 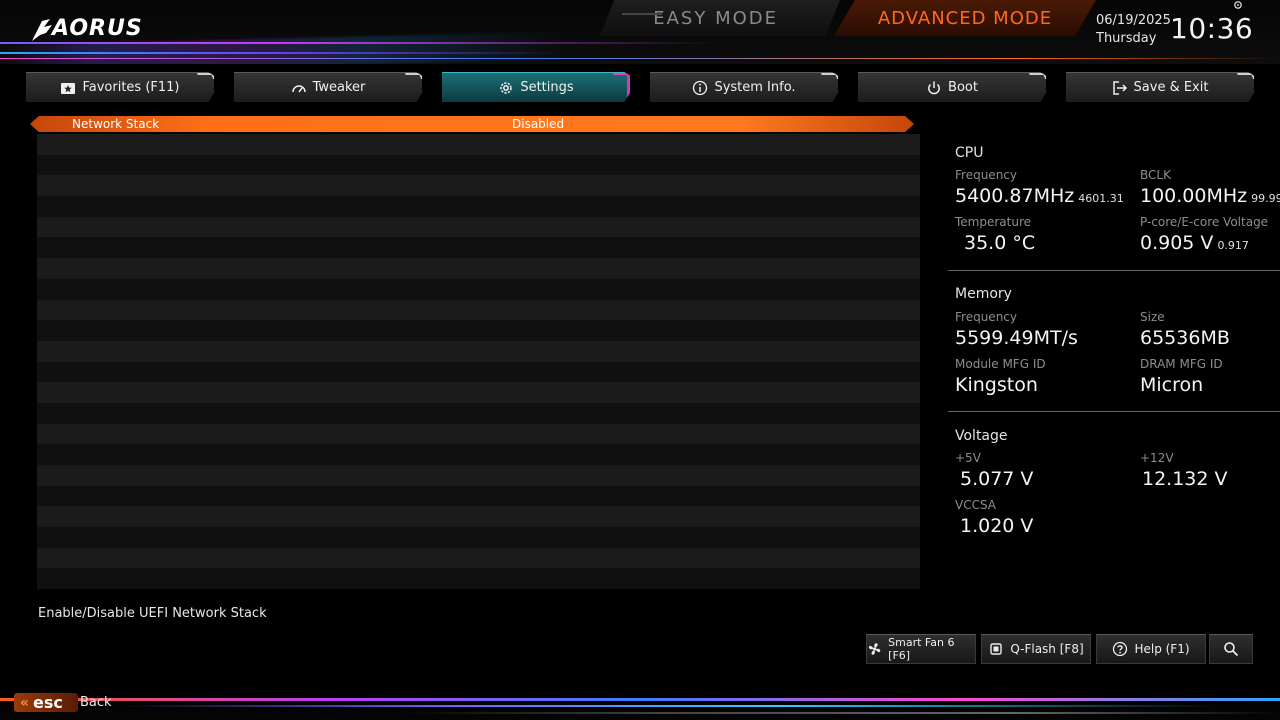 I want to click on tab-label: Settings, so click(x=547, y=87).